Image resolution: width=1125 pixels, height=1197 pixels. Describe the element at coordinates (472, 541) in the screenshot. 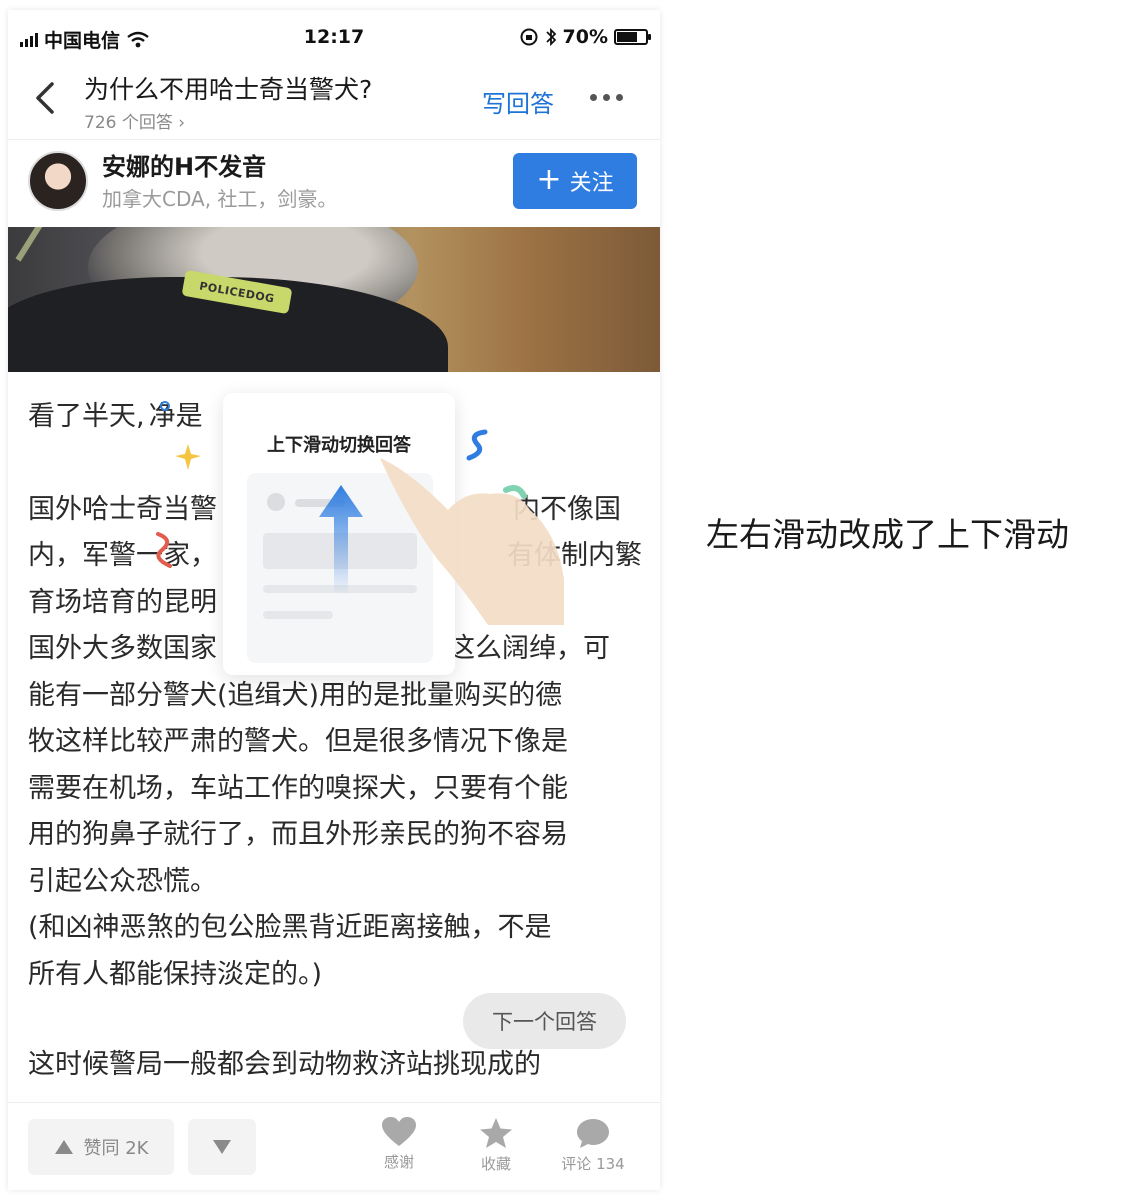

I see `hand-swipe-icon` at that location.